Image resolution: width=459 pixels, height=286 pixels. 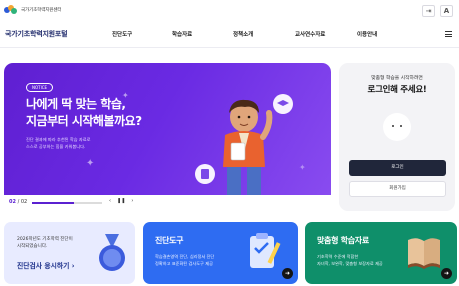 I want to click on take-diagnosis-link: 진단검사 응시하기 ›, so click(x=46, y=265).